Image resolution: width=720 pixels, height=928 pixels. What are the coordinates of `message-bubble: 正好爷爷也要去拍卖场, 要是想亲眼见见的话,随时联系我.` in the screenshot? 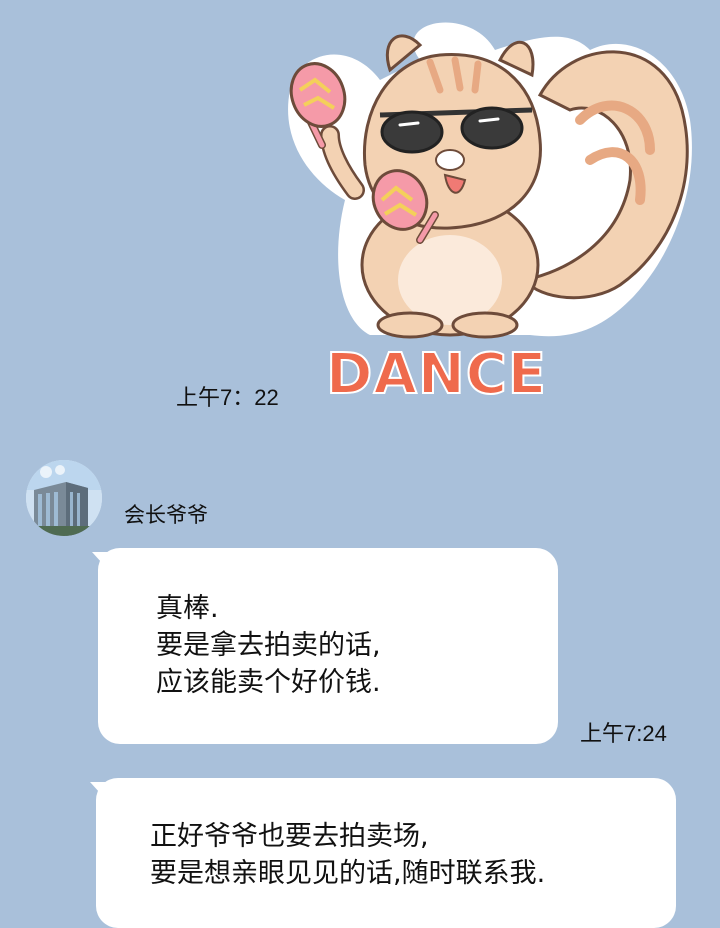 It's located at (386, 853).